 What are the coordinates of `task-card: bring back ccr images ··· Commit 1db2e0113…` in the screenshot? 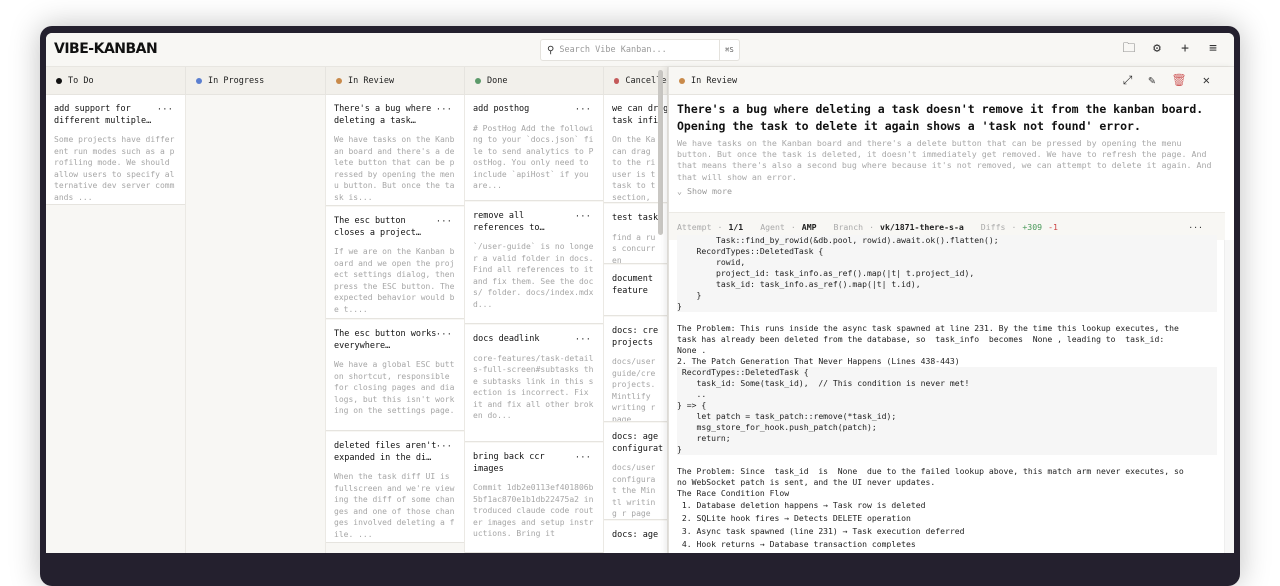 It's located at (534, 498).